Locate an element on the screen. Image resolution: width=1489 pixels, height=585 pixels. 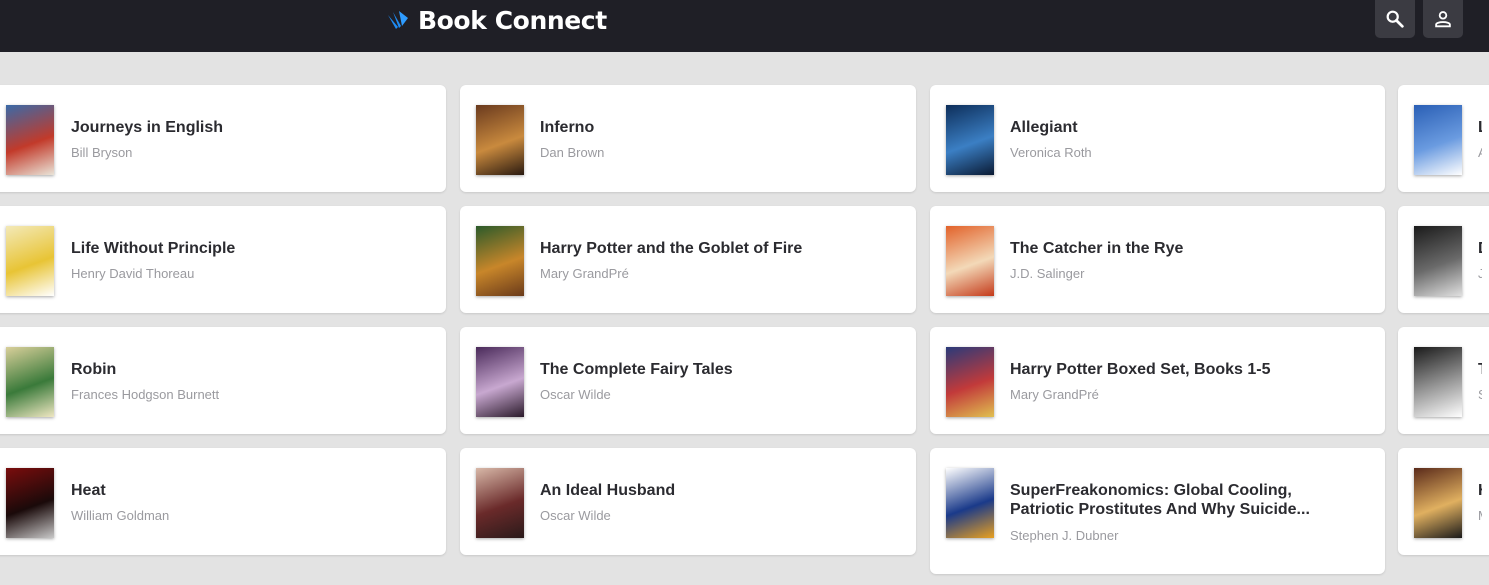
book-author: Ar is located at coordinates (1480, 153).